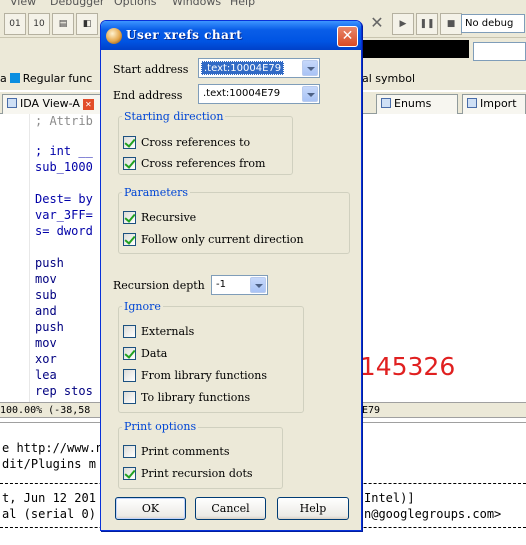 Image resolution: width=526 pixels, height=545 pixels. Describe the element at coordinates (184, 35) in the screenshot. I see `dialog-title: User xrefs chart` at that location.